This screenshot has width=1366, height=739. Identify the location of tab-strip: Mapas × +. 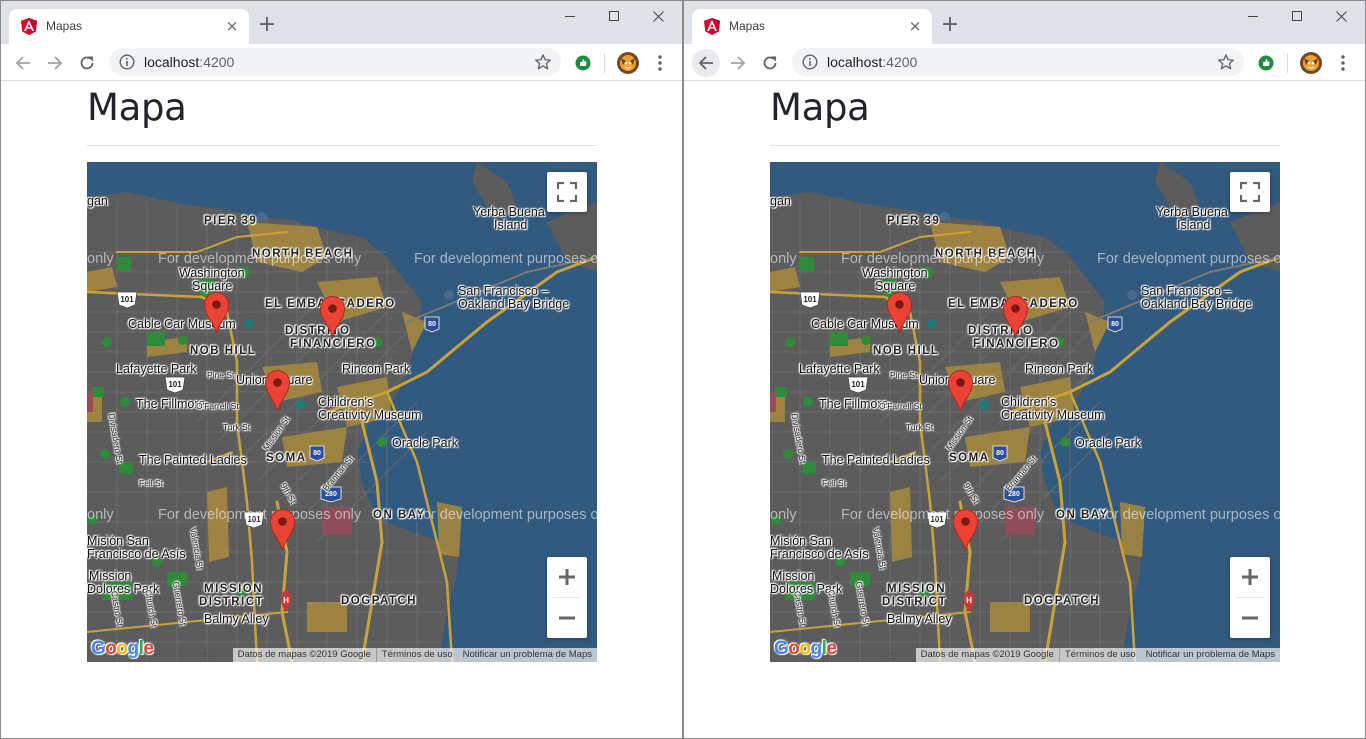
(341, 22).